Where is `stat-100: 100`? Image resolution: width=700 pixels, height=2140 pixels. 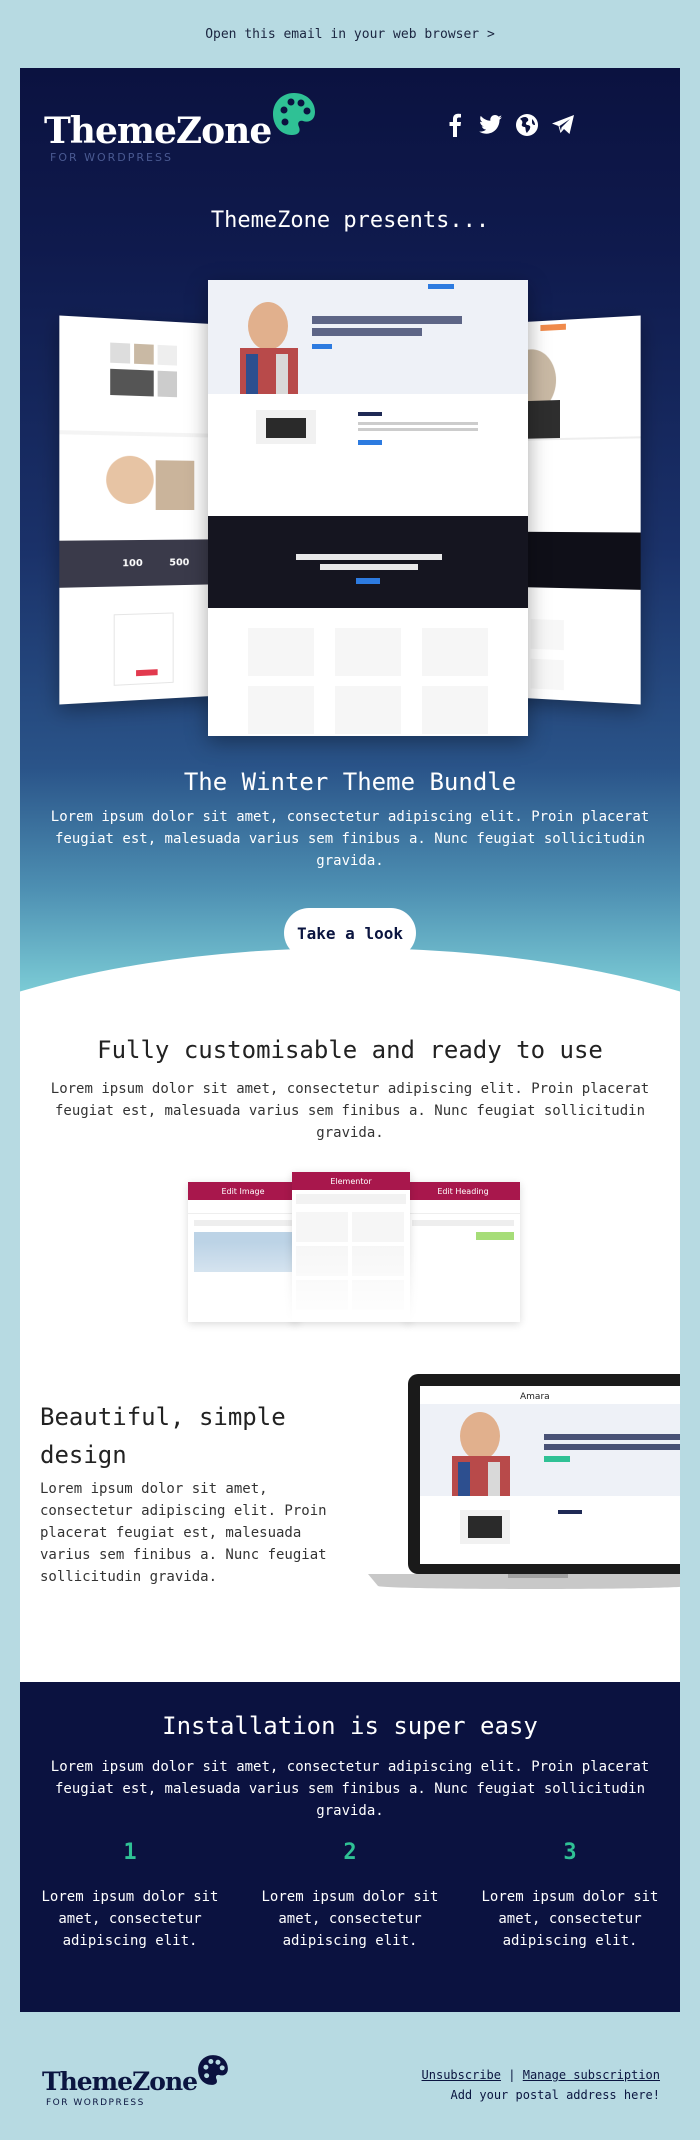
stat-100: 100 is located at coordinates (132, 563).